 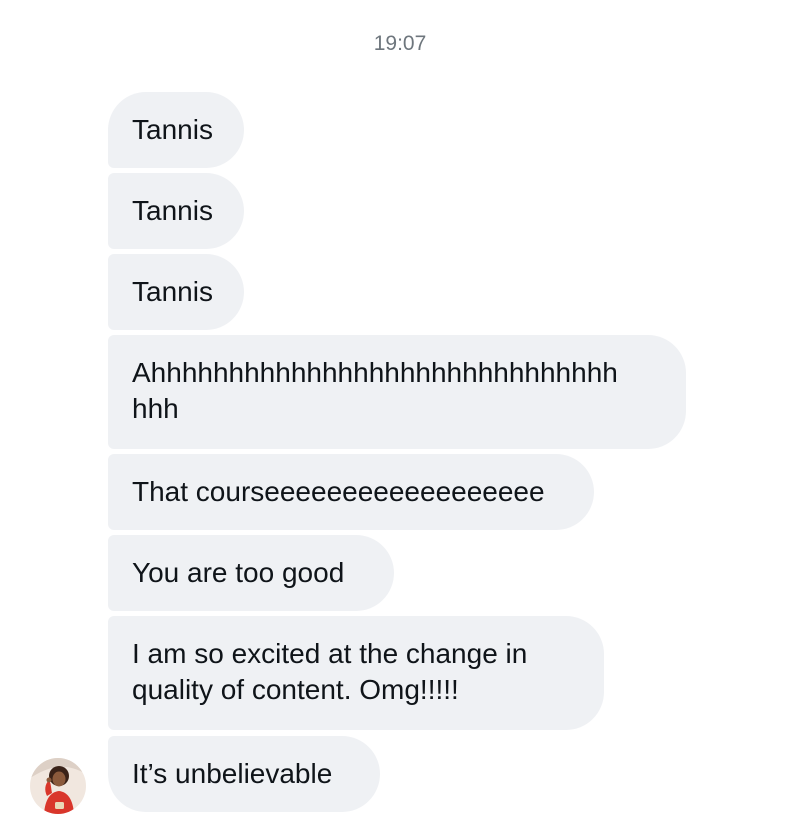 I want to click on message-bubble: You are too good, so click(x=251, y=573).